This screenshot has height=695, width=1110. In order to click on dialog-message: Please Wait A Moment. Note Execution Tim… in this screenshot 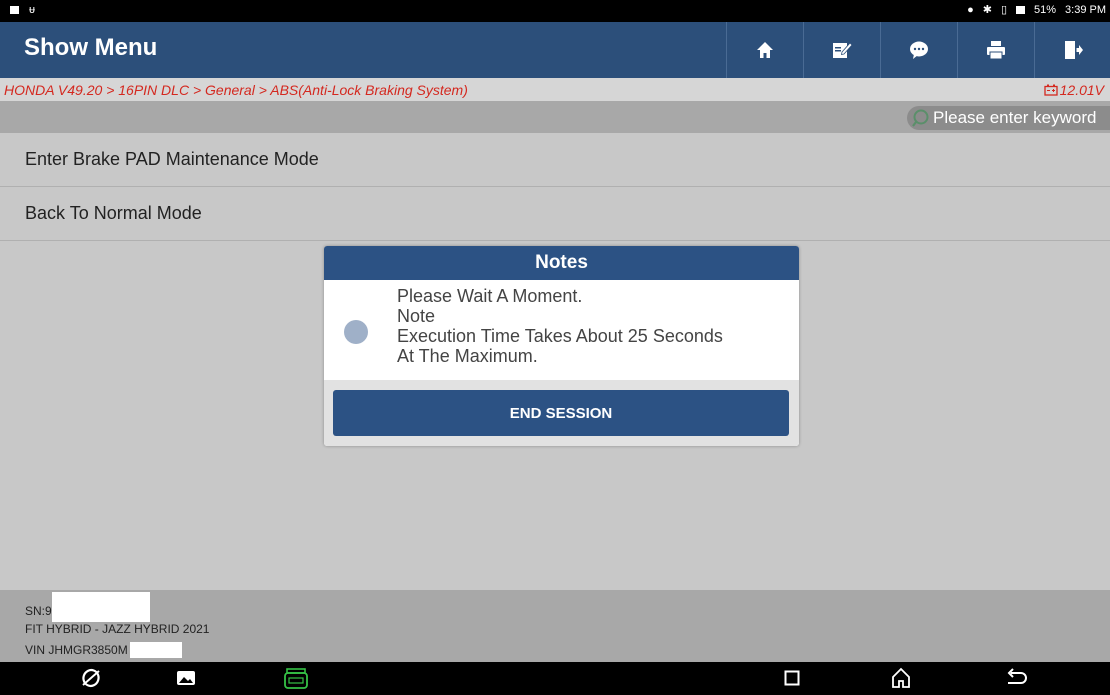, I will do `click(560, 326)`.